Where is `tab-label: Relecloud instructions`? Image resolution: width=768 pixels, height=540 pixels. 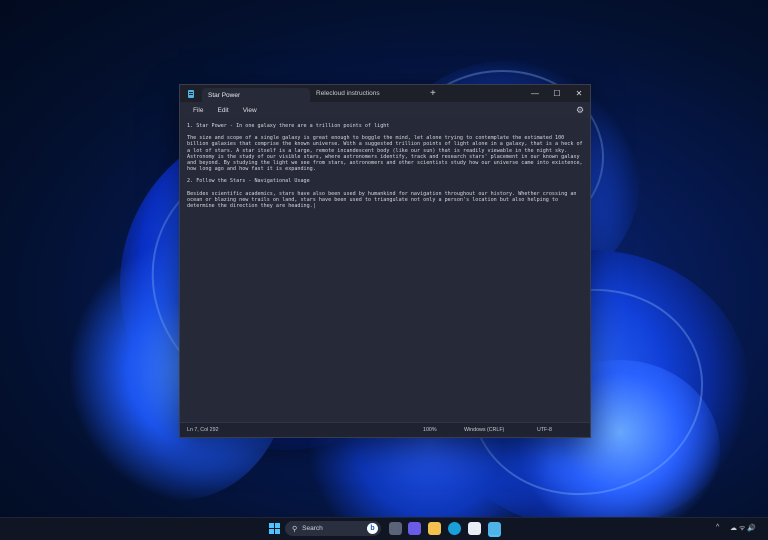
tab-label: Relecloud instructions is located at coordinates (348, 93).